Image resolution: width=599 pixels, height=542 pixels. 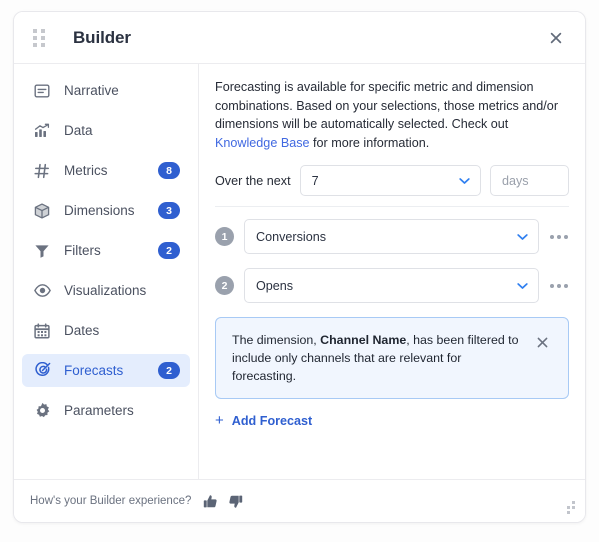 What do you see at coordinates (42, 171) in the screenshot?
I see `hash-icon` at bounding box center [42, 171].